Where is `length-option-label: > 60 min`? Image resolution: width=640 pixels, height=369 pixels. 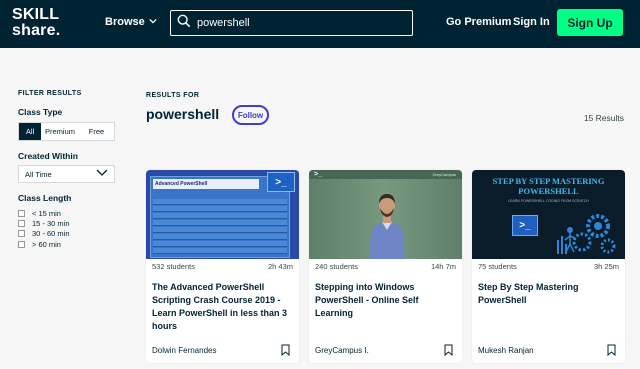
length-option-label: > 60 min is located at coordinates (46, 244).